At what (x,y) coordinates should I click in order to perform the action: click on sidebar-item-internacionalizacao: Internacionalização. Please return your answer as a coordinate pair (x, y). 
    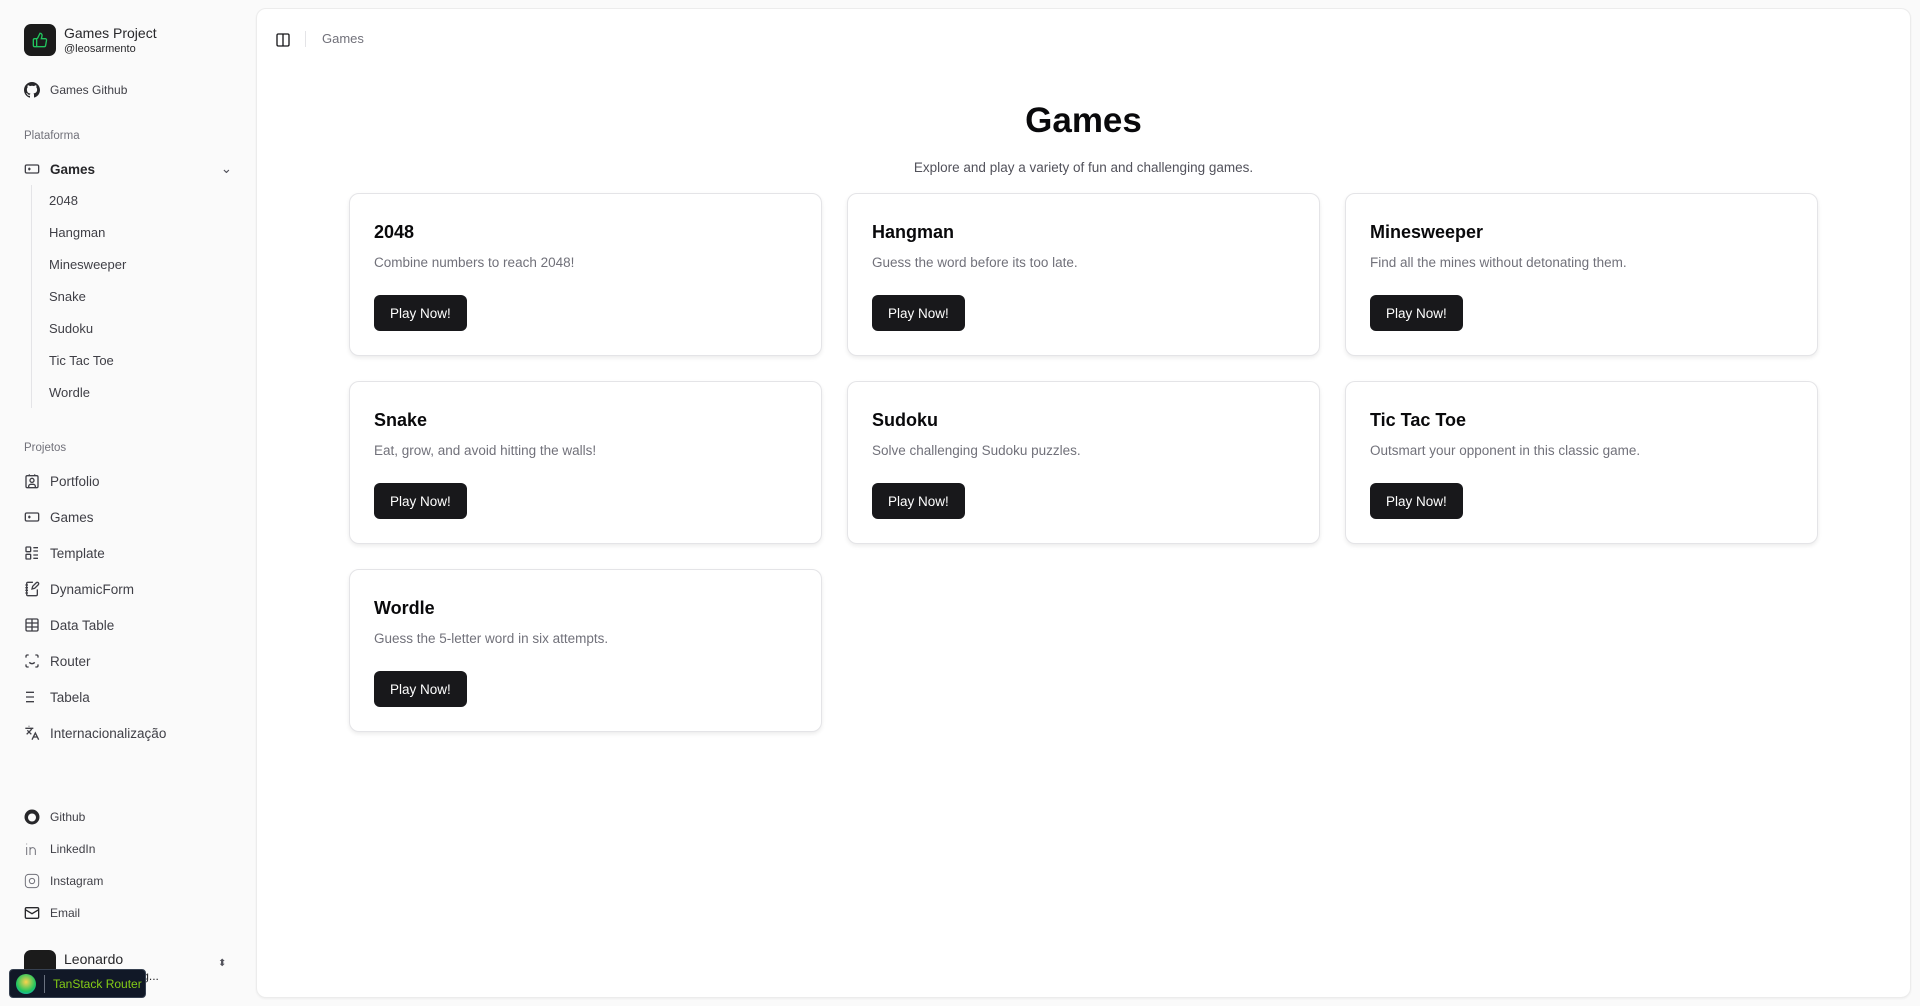
    Looking at the image, I should click on (95, 733).